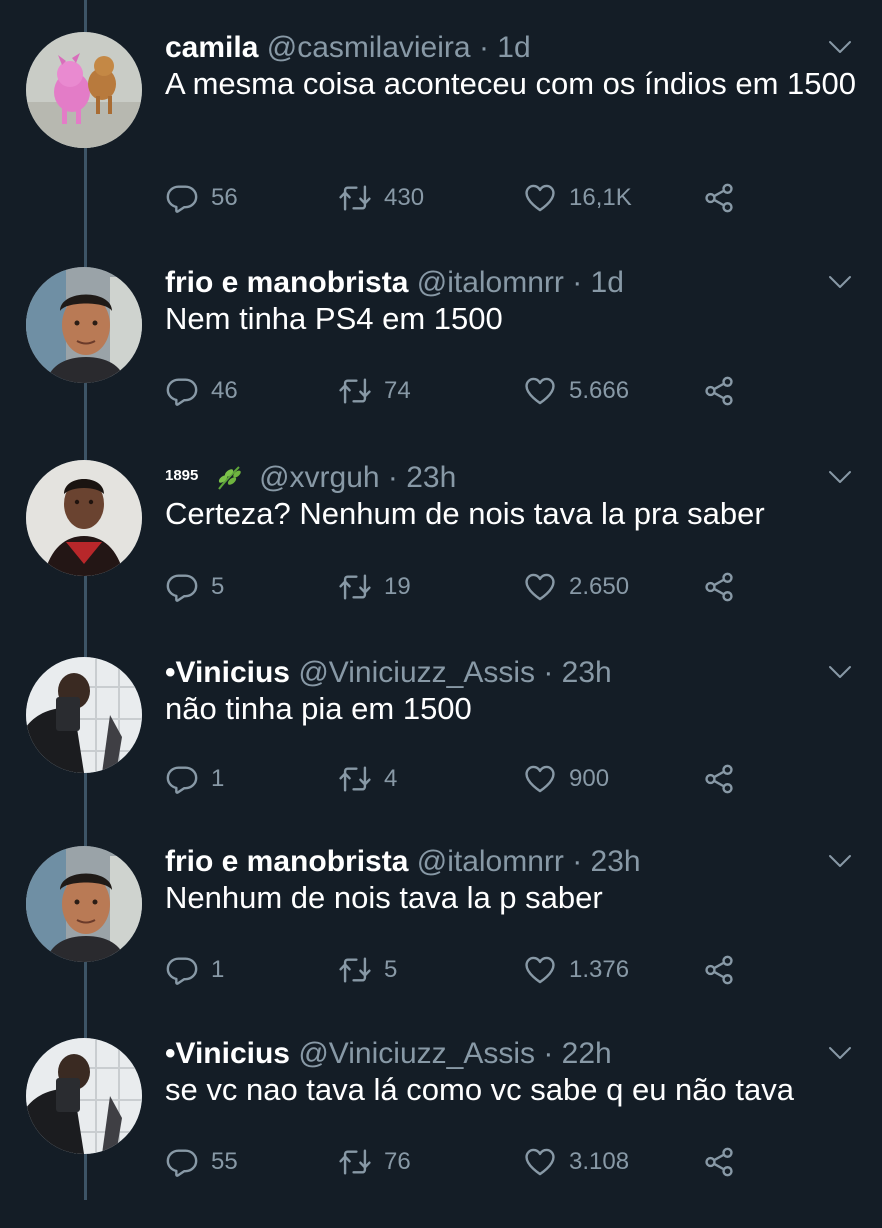 The image size is (882, 1228). What do you see at coordinates (384, 897) in the screenshot?
I see `tweet-text: Nenhum de nois tava la p saber` at bounding box center [384, 897].